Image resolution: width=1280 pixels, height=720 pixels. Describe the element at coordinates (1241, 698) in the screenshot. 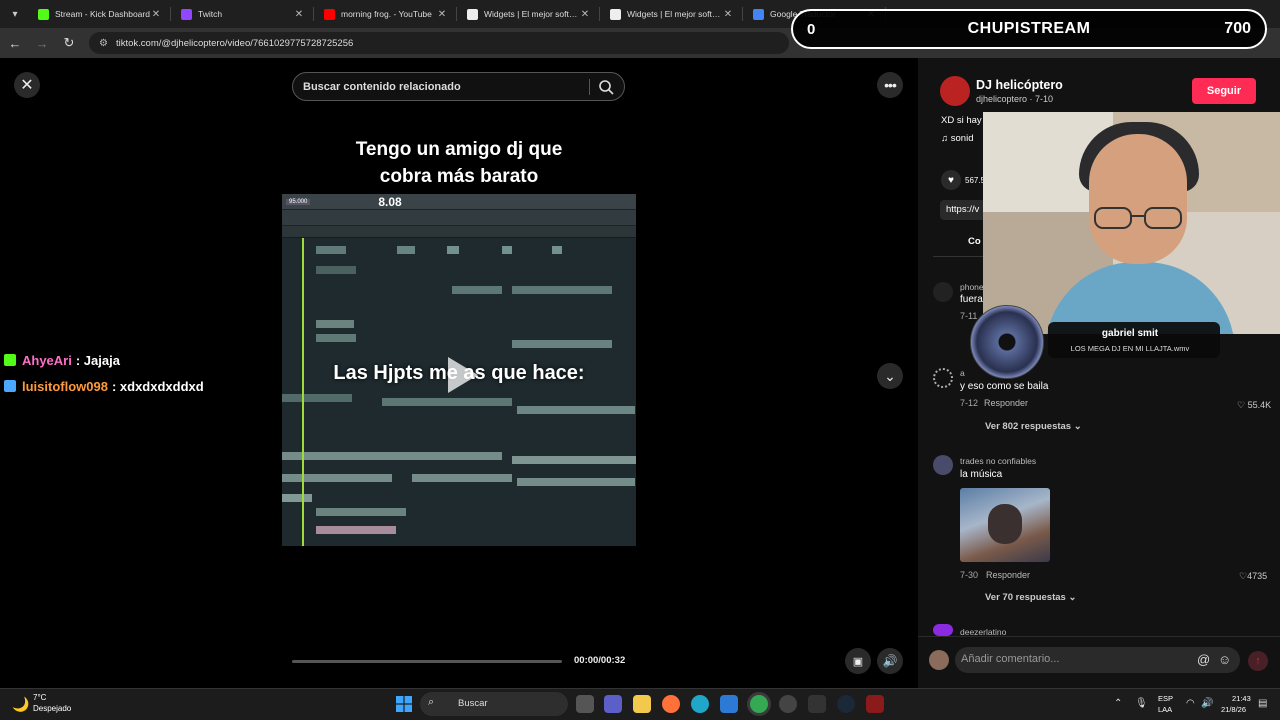

I see `tray-time: 21:43` at that location.